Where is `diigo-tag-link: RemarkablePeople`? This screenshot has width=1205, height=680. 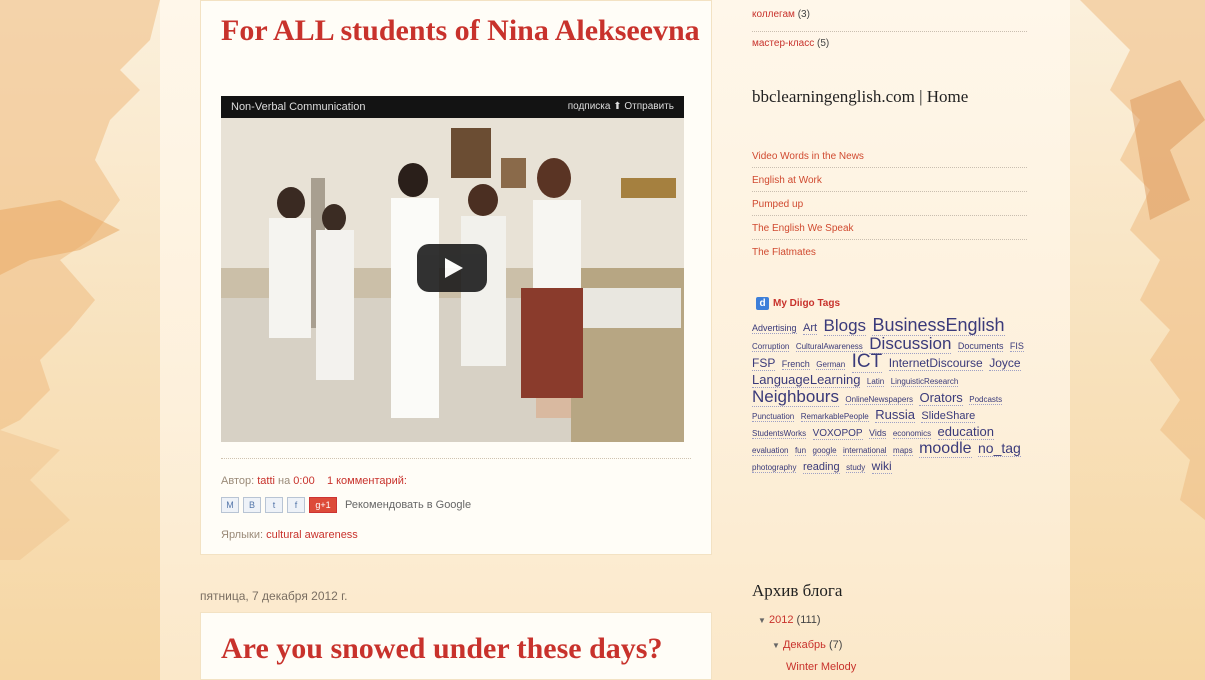
diigo-tag-link: RemarkablePeople is located at coordinates (834, 417).